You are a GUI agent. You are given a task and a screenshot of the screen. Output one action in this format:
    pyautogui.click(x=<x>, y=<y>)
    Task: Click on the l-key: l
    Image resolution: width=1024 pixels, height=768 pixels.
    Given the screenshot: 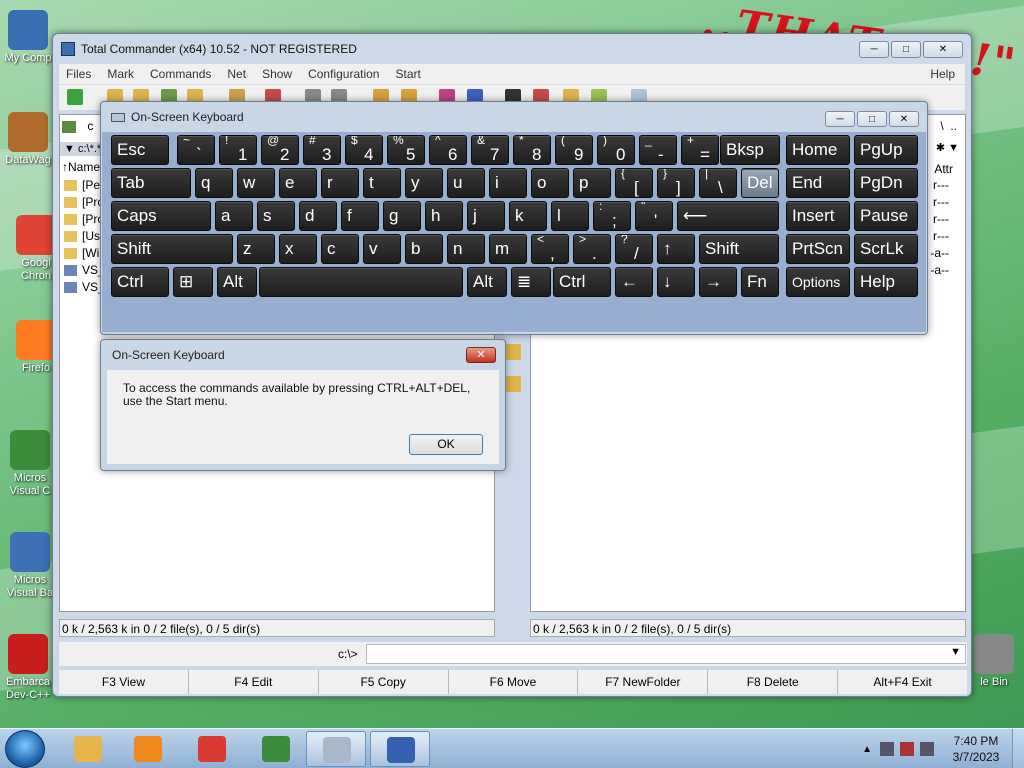 What is the action you would take?
    pyautogui.click(x=570, y=216)
    